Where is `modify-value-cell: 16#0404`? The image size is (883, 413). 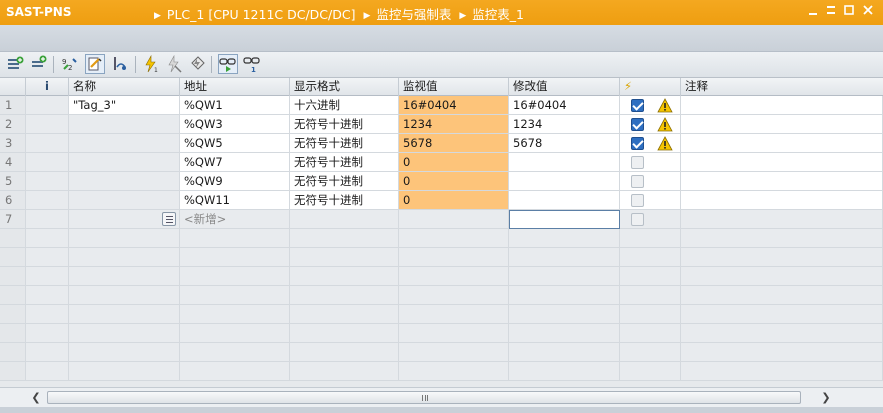
modify-value-cell: 16#0404 is located at coordinates (564, 105).